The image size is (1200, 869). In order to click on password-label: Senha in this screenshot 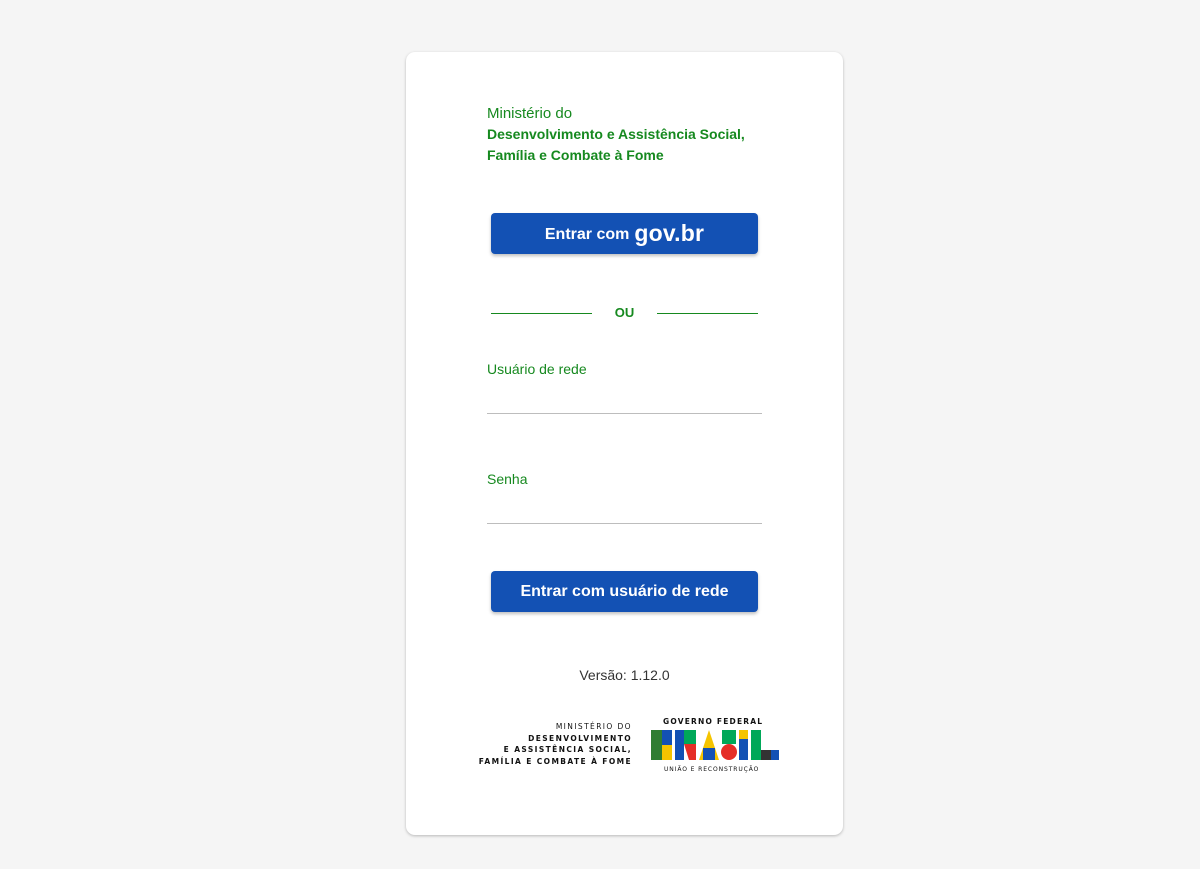, I will do `click(507, 479)`.